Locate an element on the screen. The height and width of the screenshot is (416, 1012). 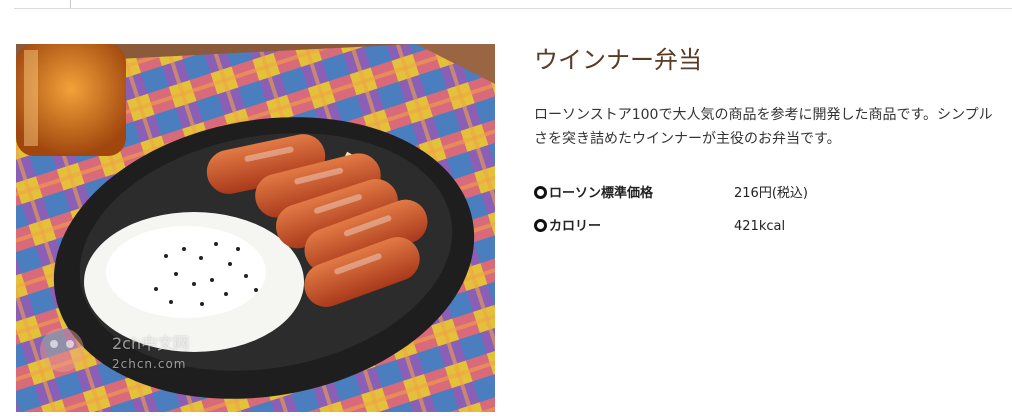
divider-tick is located at coordinates (70, 4).